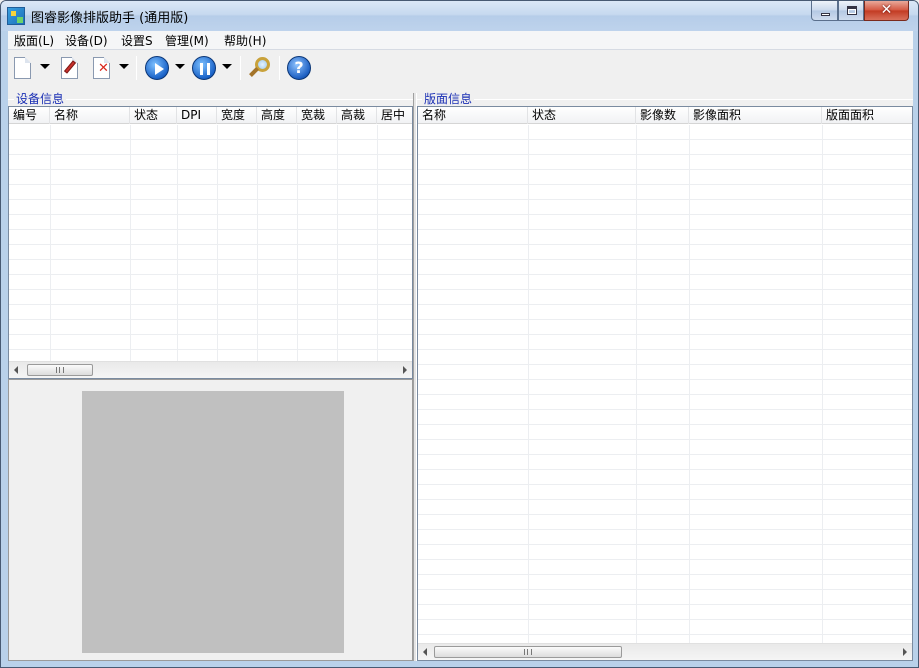 This screenshot has width=919, height=668. I want to click on pause-button, so click(204, 68).